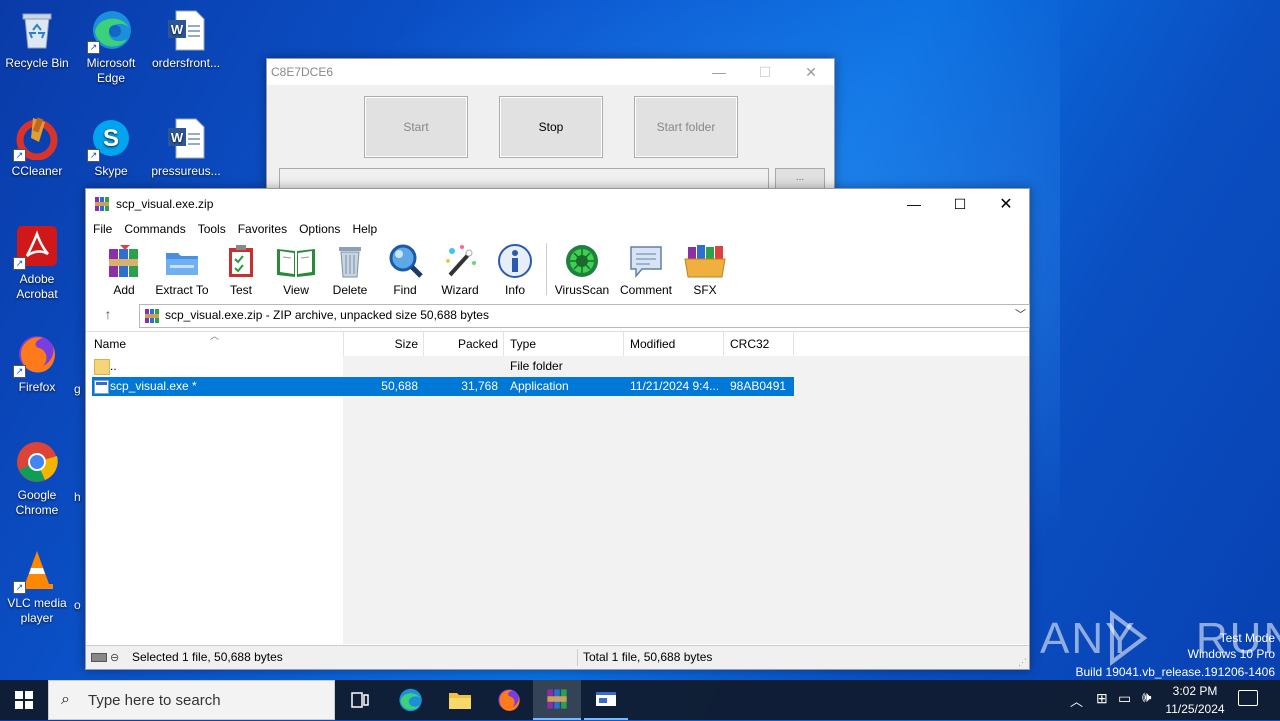 The image size is (1280, 721). What do you see at coordinates (350, 270) in the screenshot?
I see `toolbar-delete: Delete` at bounding box center [350, 270].